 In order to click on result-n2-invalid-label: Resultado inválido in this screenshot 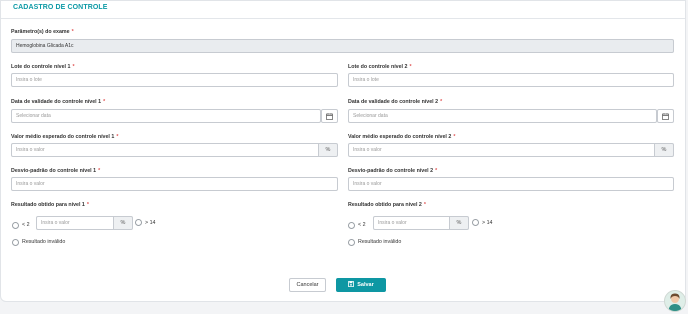, I will do `click(380, 242)`.